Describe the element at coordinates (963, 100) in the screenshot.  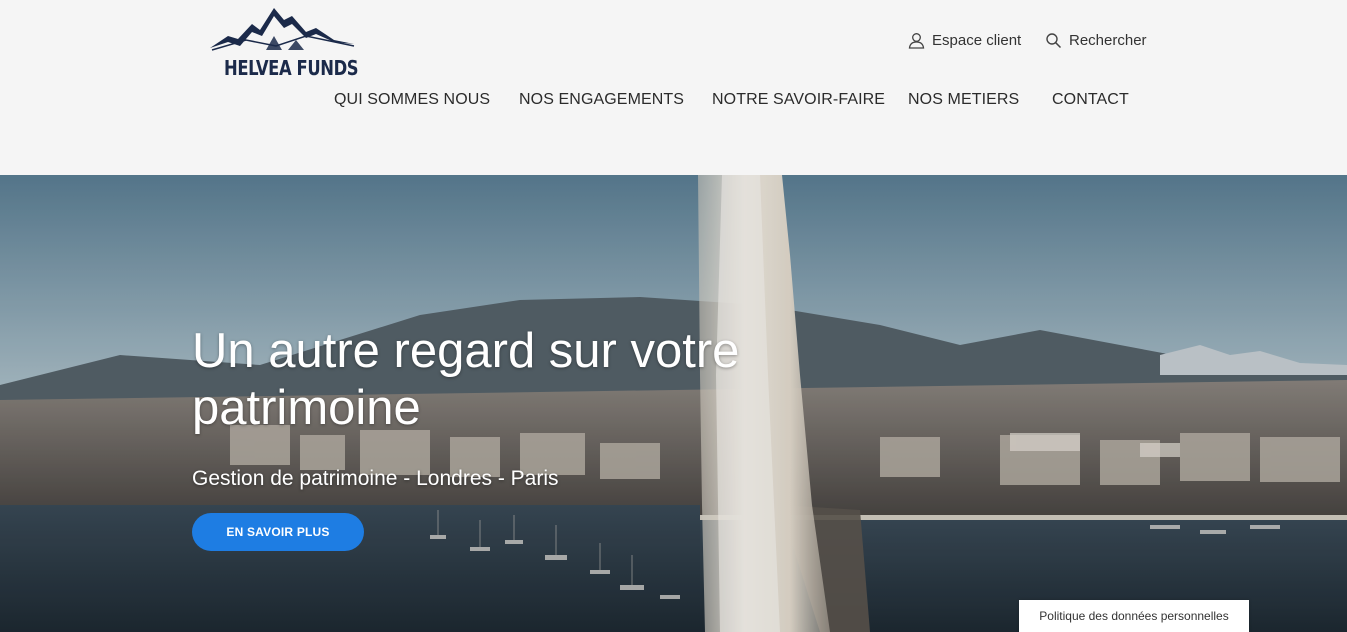
I see `nav-item-nos-metiers: NOS METIERS` at that location.